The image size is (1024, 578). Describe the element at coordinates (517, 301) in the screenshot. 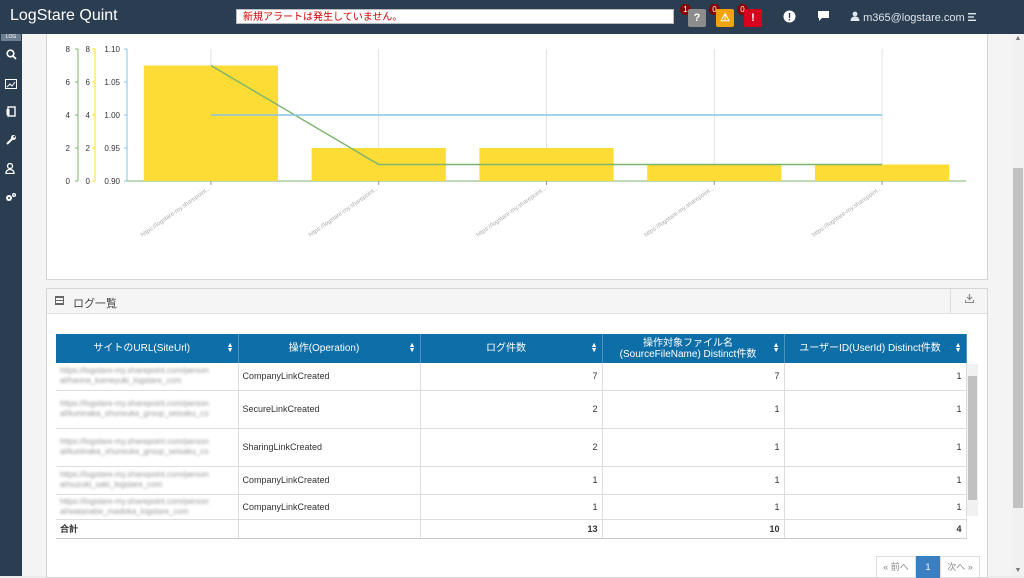

I see `log-header: ログ一覧` at that location.